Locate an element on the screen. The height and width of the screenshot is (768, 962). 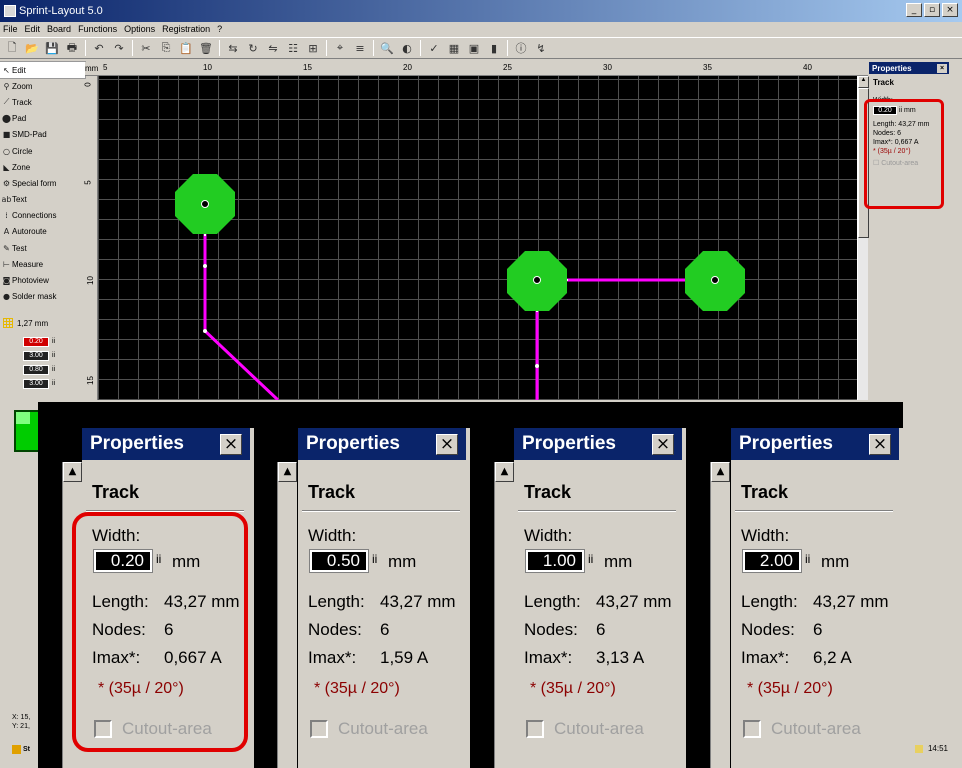
magnifier-icon: ⚲ is located at coordinates (6, 86).